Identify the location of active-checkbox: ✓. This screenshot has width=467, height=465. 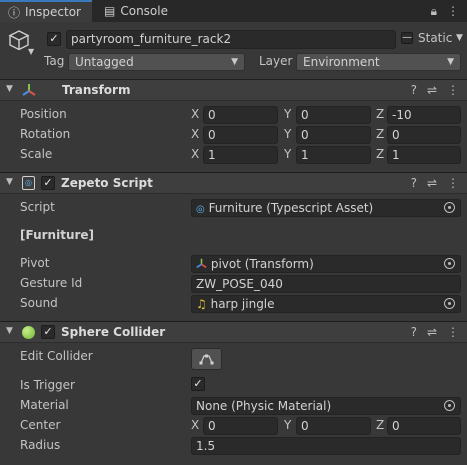
(54, 39).